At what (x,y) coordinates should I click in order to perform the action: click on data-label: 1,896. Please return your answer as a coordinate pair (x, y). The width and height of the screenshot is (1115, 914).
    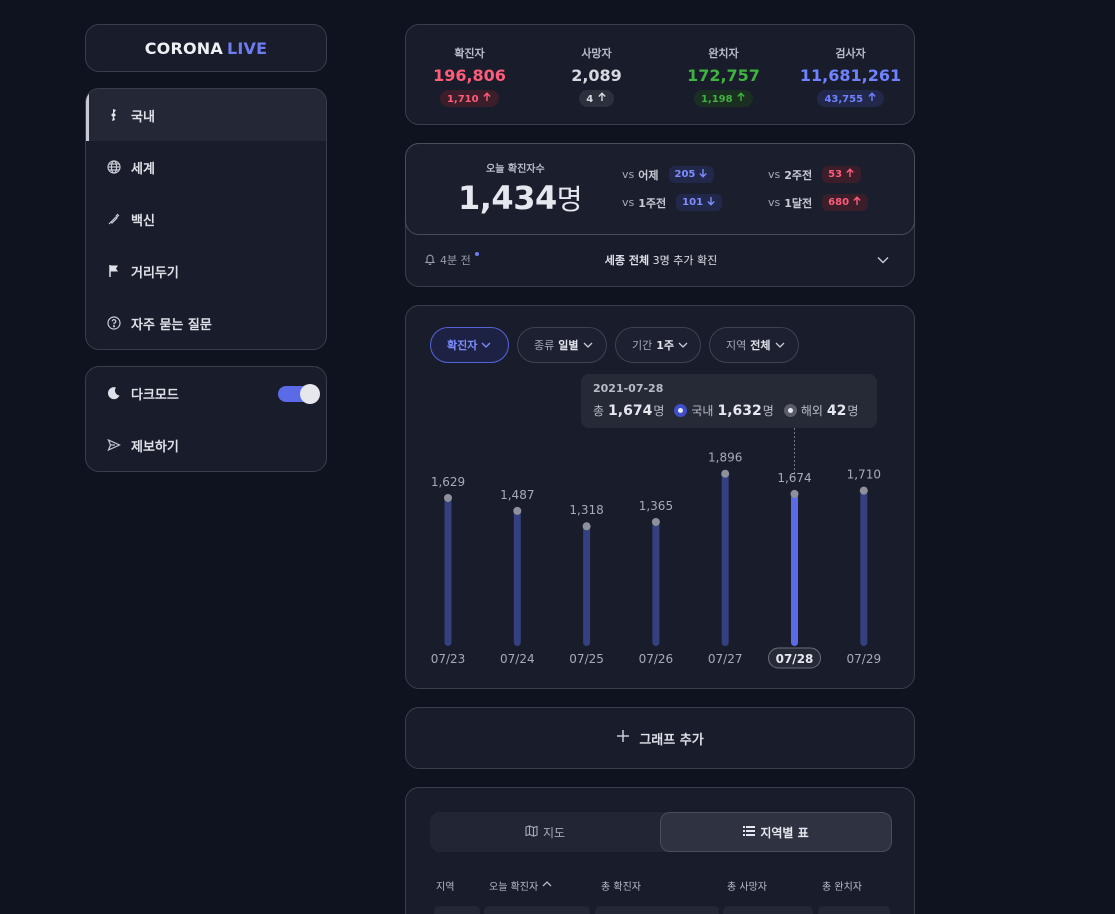
    Looking at the image, I should click on (725, 458).